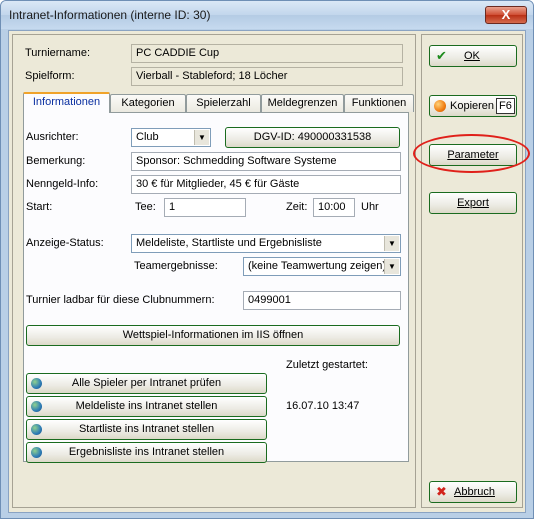 Image resolution: width=534 pixels, height=519 pixels. Describe the element at coordinates (56, 161) in the screenshot. I see `bemerkung-label: Bemerkung:` at that location.